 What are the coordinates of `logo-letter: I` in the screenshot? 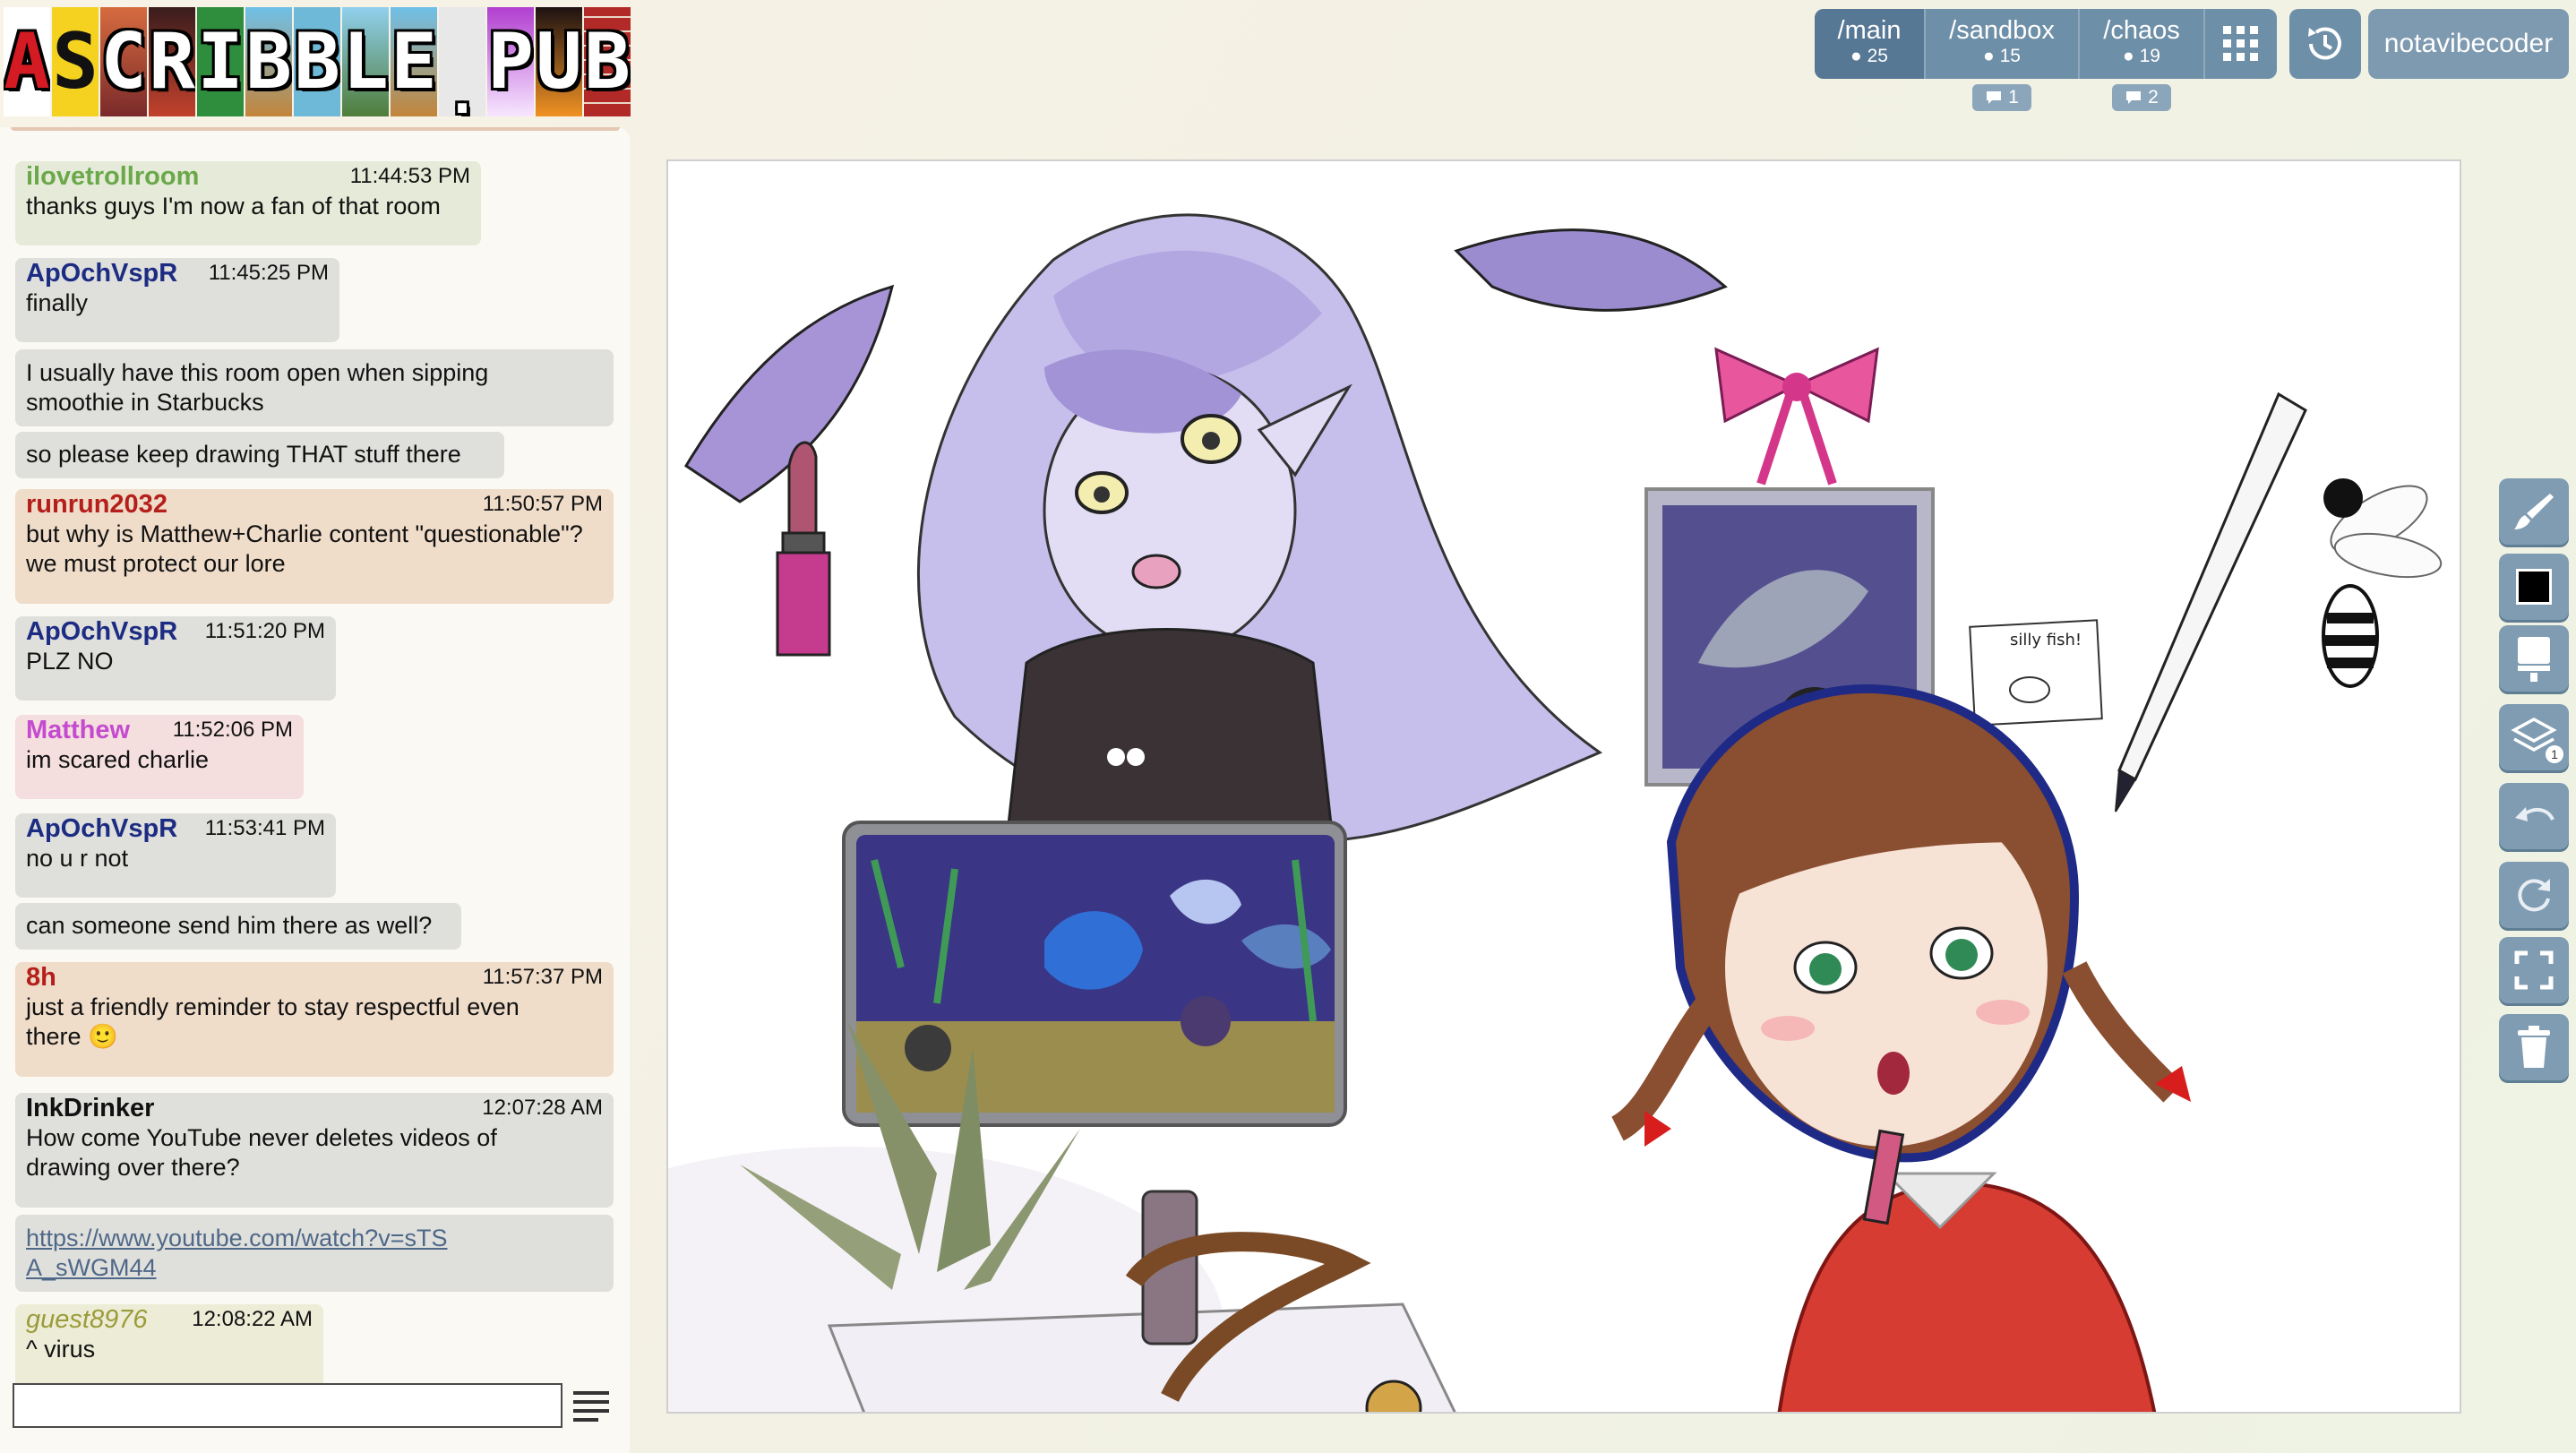 It's located at (220, 62).